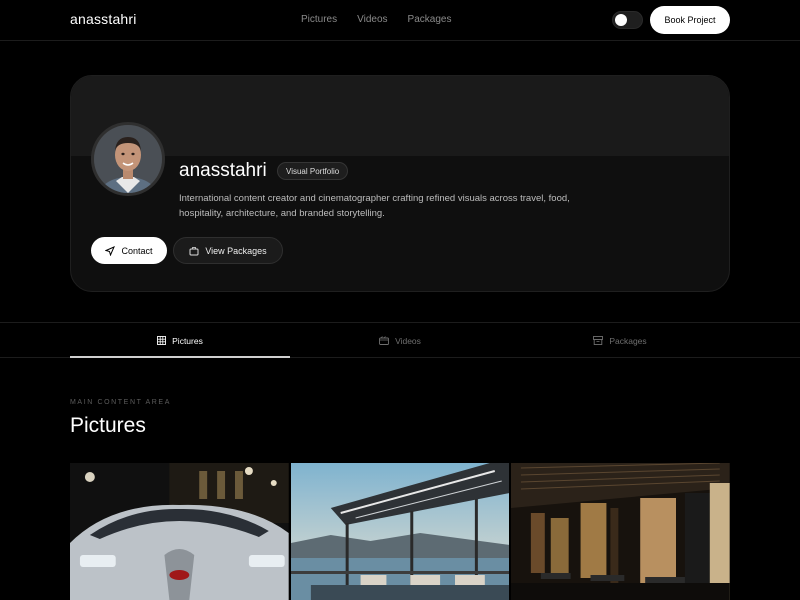  What do you see at coordinates (621, 20) in the screenshot?
I see `theme-toggle-knob` at bounding box center [621, 20].